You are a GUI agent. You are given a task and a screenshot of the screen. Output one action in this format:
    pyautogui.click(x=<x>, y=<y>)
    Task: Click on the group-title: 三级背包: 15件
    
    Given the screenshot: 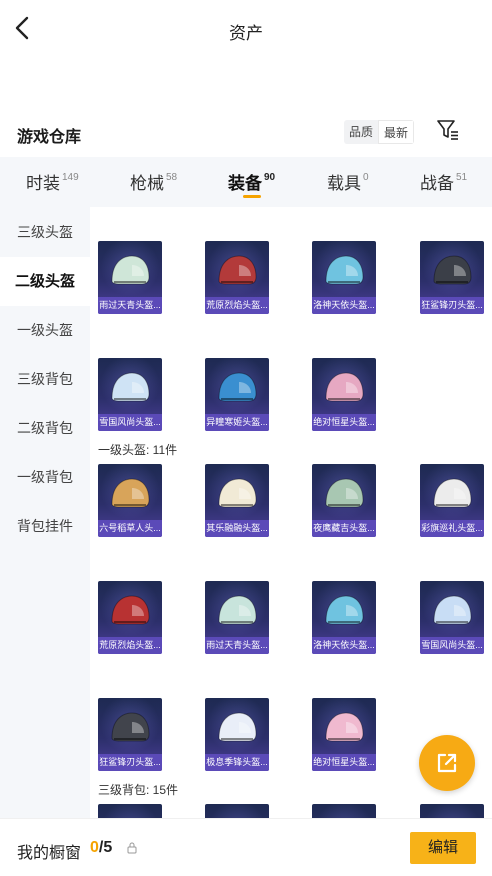 What is the action you would take?
    pyautogui.click(x=138, y=790)
    